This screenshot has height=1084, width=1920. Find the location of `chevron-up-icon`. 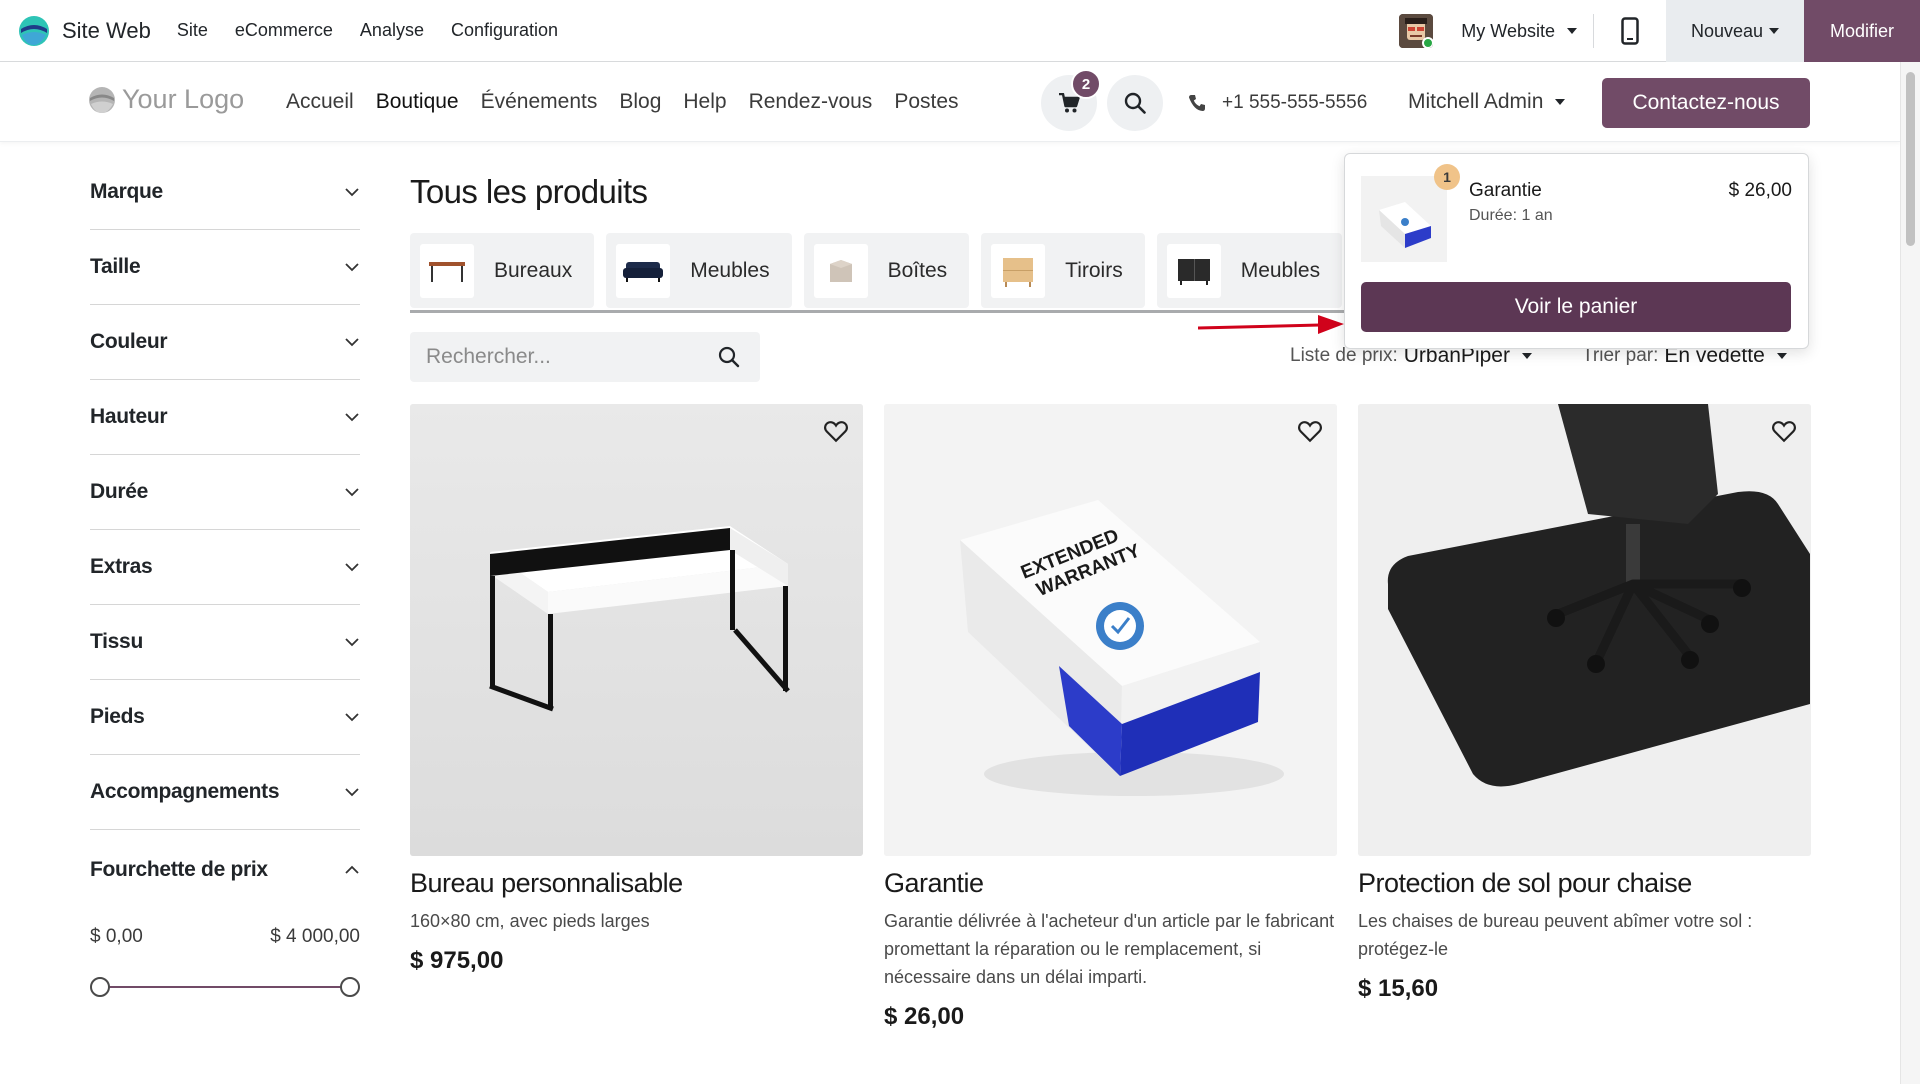

chevron-up-icon is located at coordinates (352, 869).